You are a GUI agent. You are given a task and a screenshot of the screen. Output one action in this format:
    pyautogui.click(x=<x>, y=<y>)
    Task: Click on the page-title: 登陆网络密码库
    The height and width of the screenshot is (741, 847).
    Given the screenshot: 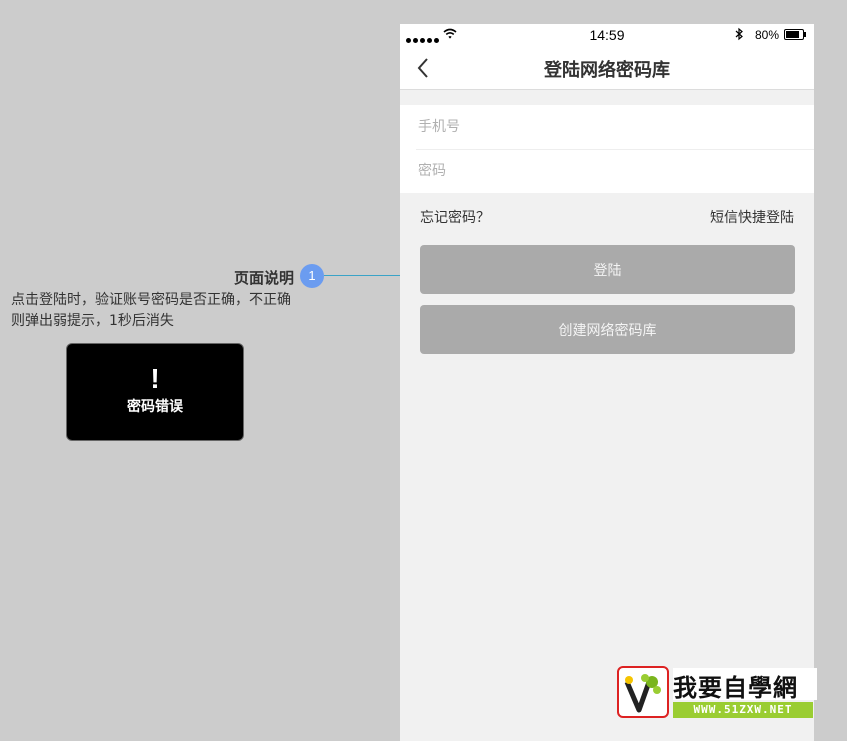 What is the action you would take?
    pyautogui.click(x=607, y=70)
    